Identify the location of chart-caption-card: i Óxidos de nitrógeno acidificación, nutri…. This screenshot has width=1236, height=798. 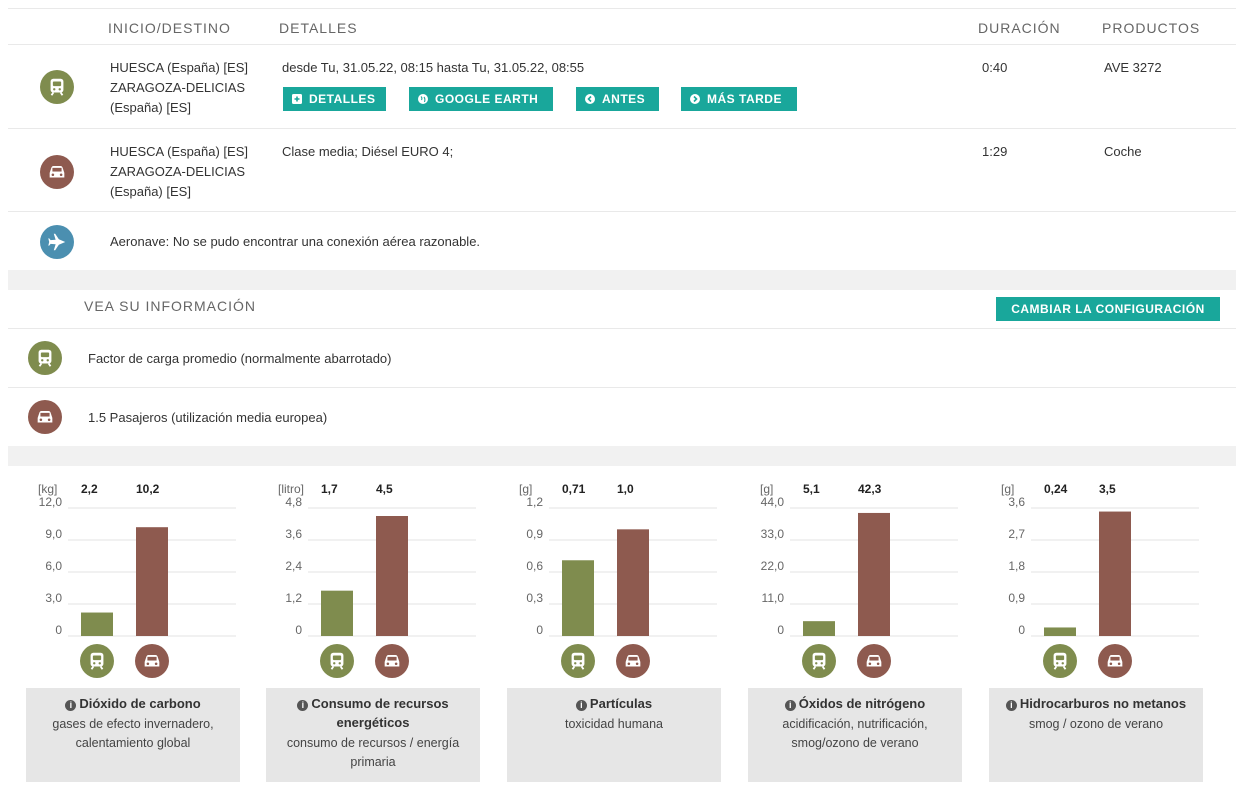
(855, 735).